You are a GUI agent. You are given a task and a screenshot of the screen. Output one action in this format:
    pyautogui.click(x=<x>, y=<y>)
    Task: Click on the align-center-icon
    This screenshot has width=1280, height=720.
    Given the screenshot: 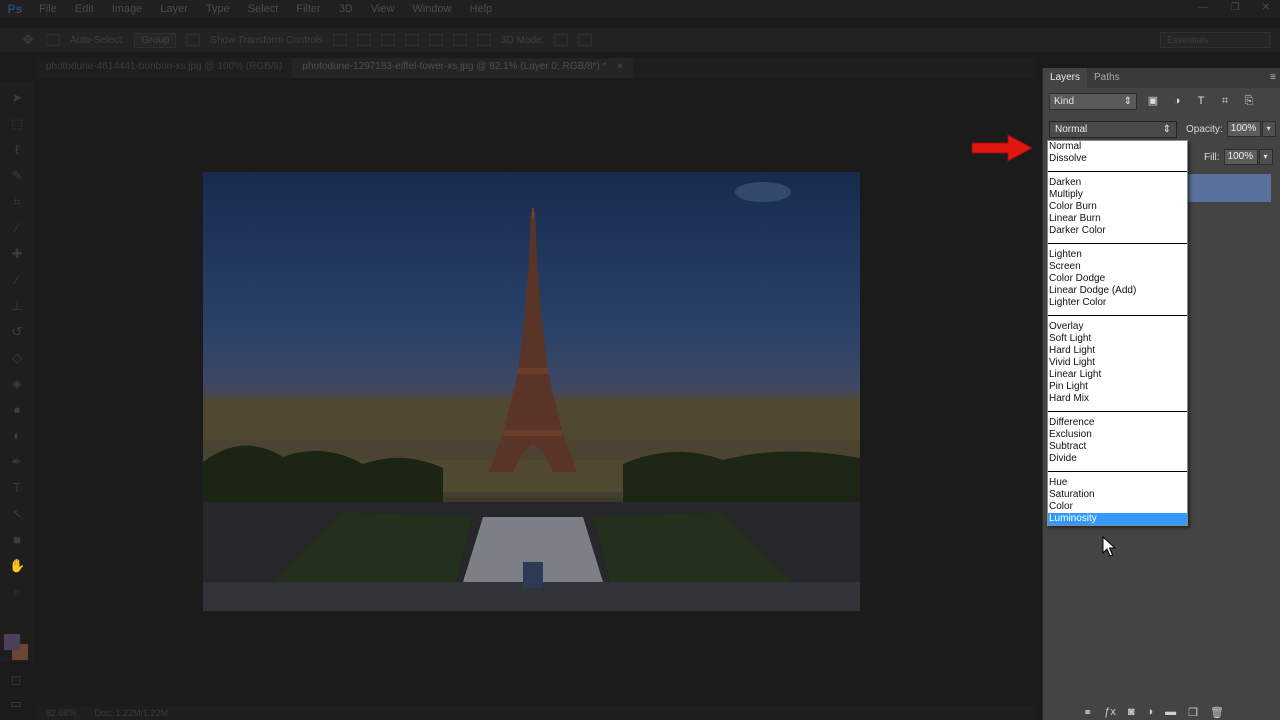 What is the action you would take?
    pyautogui.click(x=436, y=40)
    